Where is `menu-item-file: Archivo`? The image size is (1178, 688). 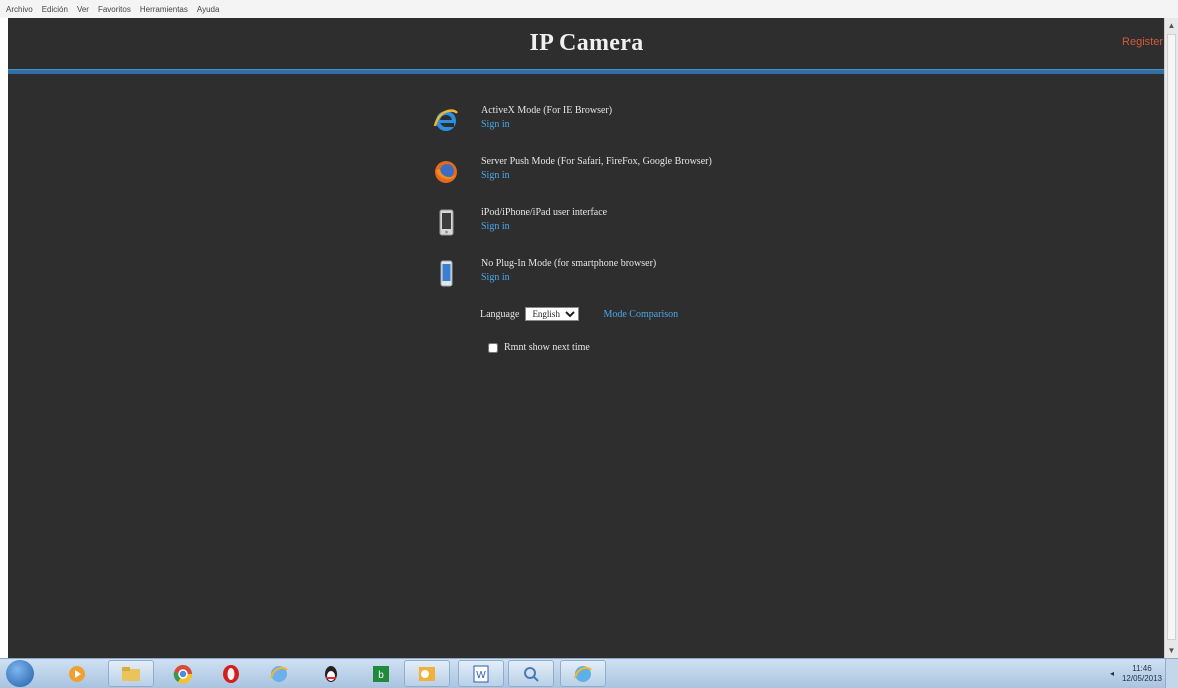
menu-item-file: Archivo is located at coordinates (19, 9).